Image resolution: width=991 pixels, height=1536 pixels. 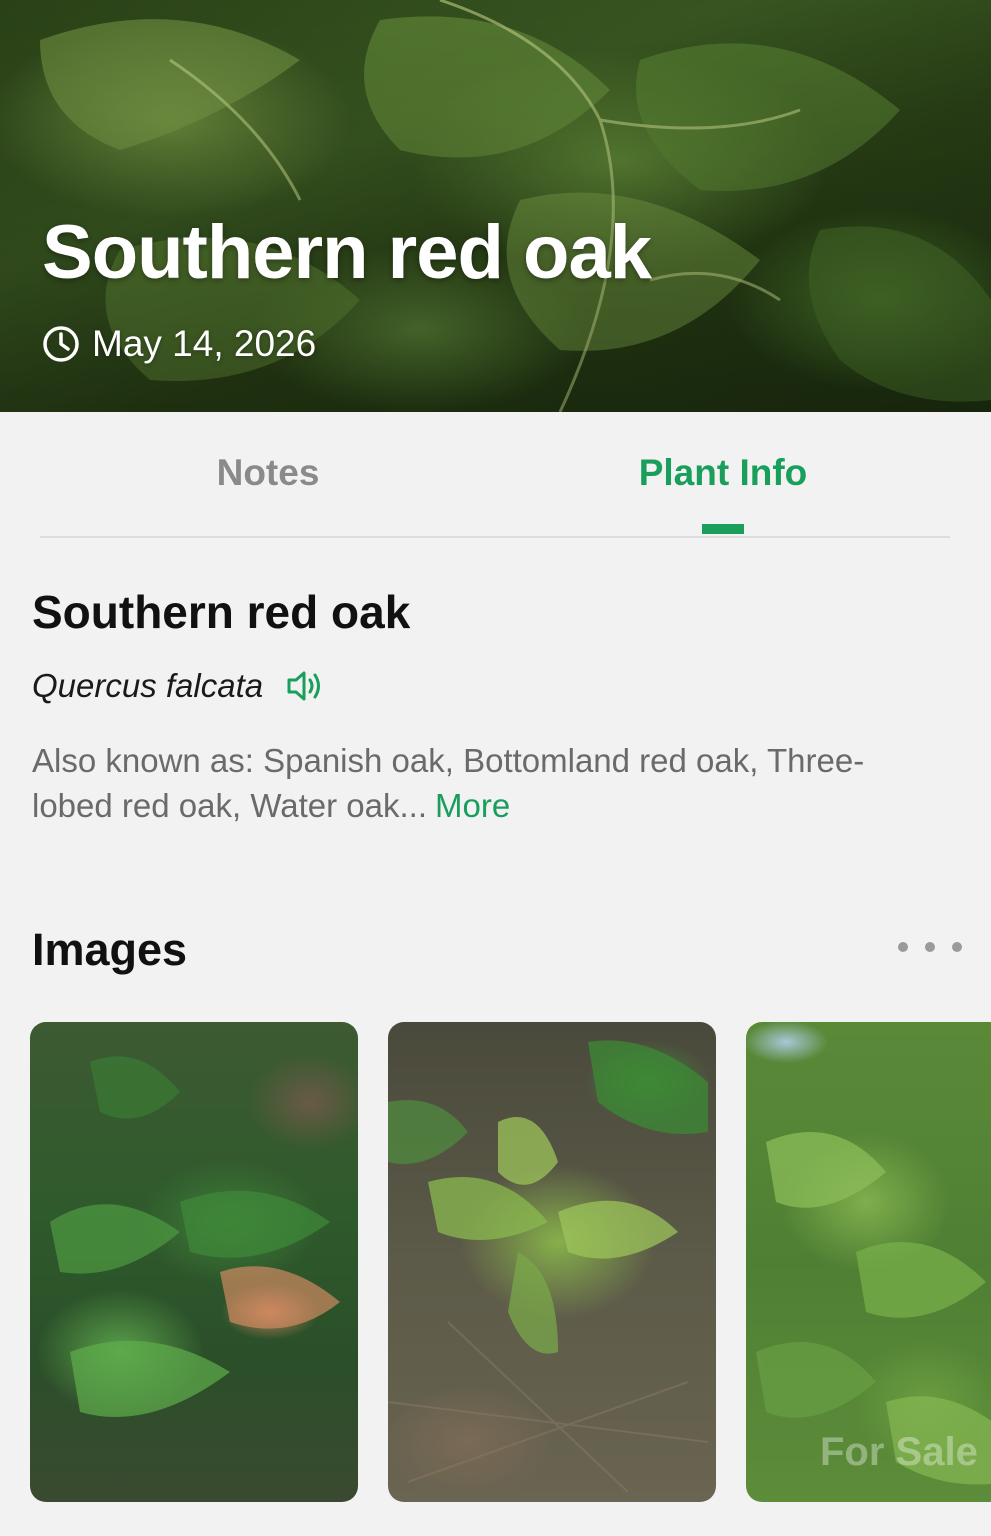 I want to click on clock-icon, so click(x=61, y=344).